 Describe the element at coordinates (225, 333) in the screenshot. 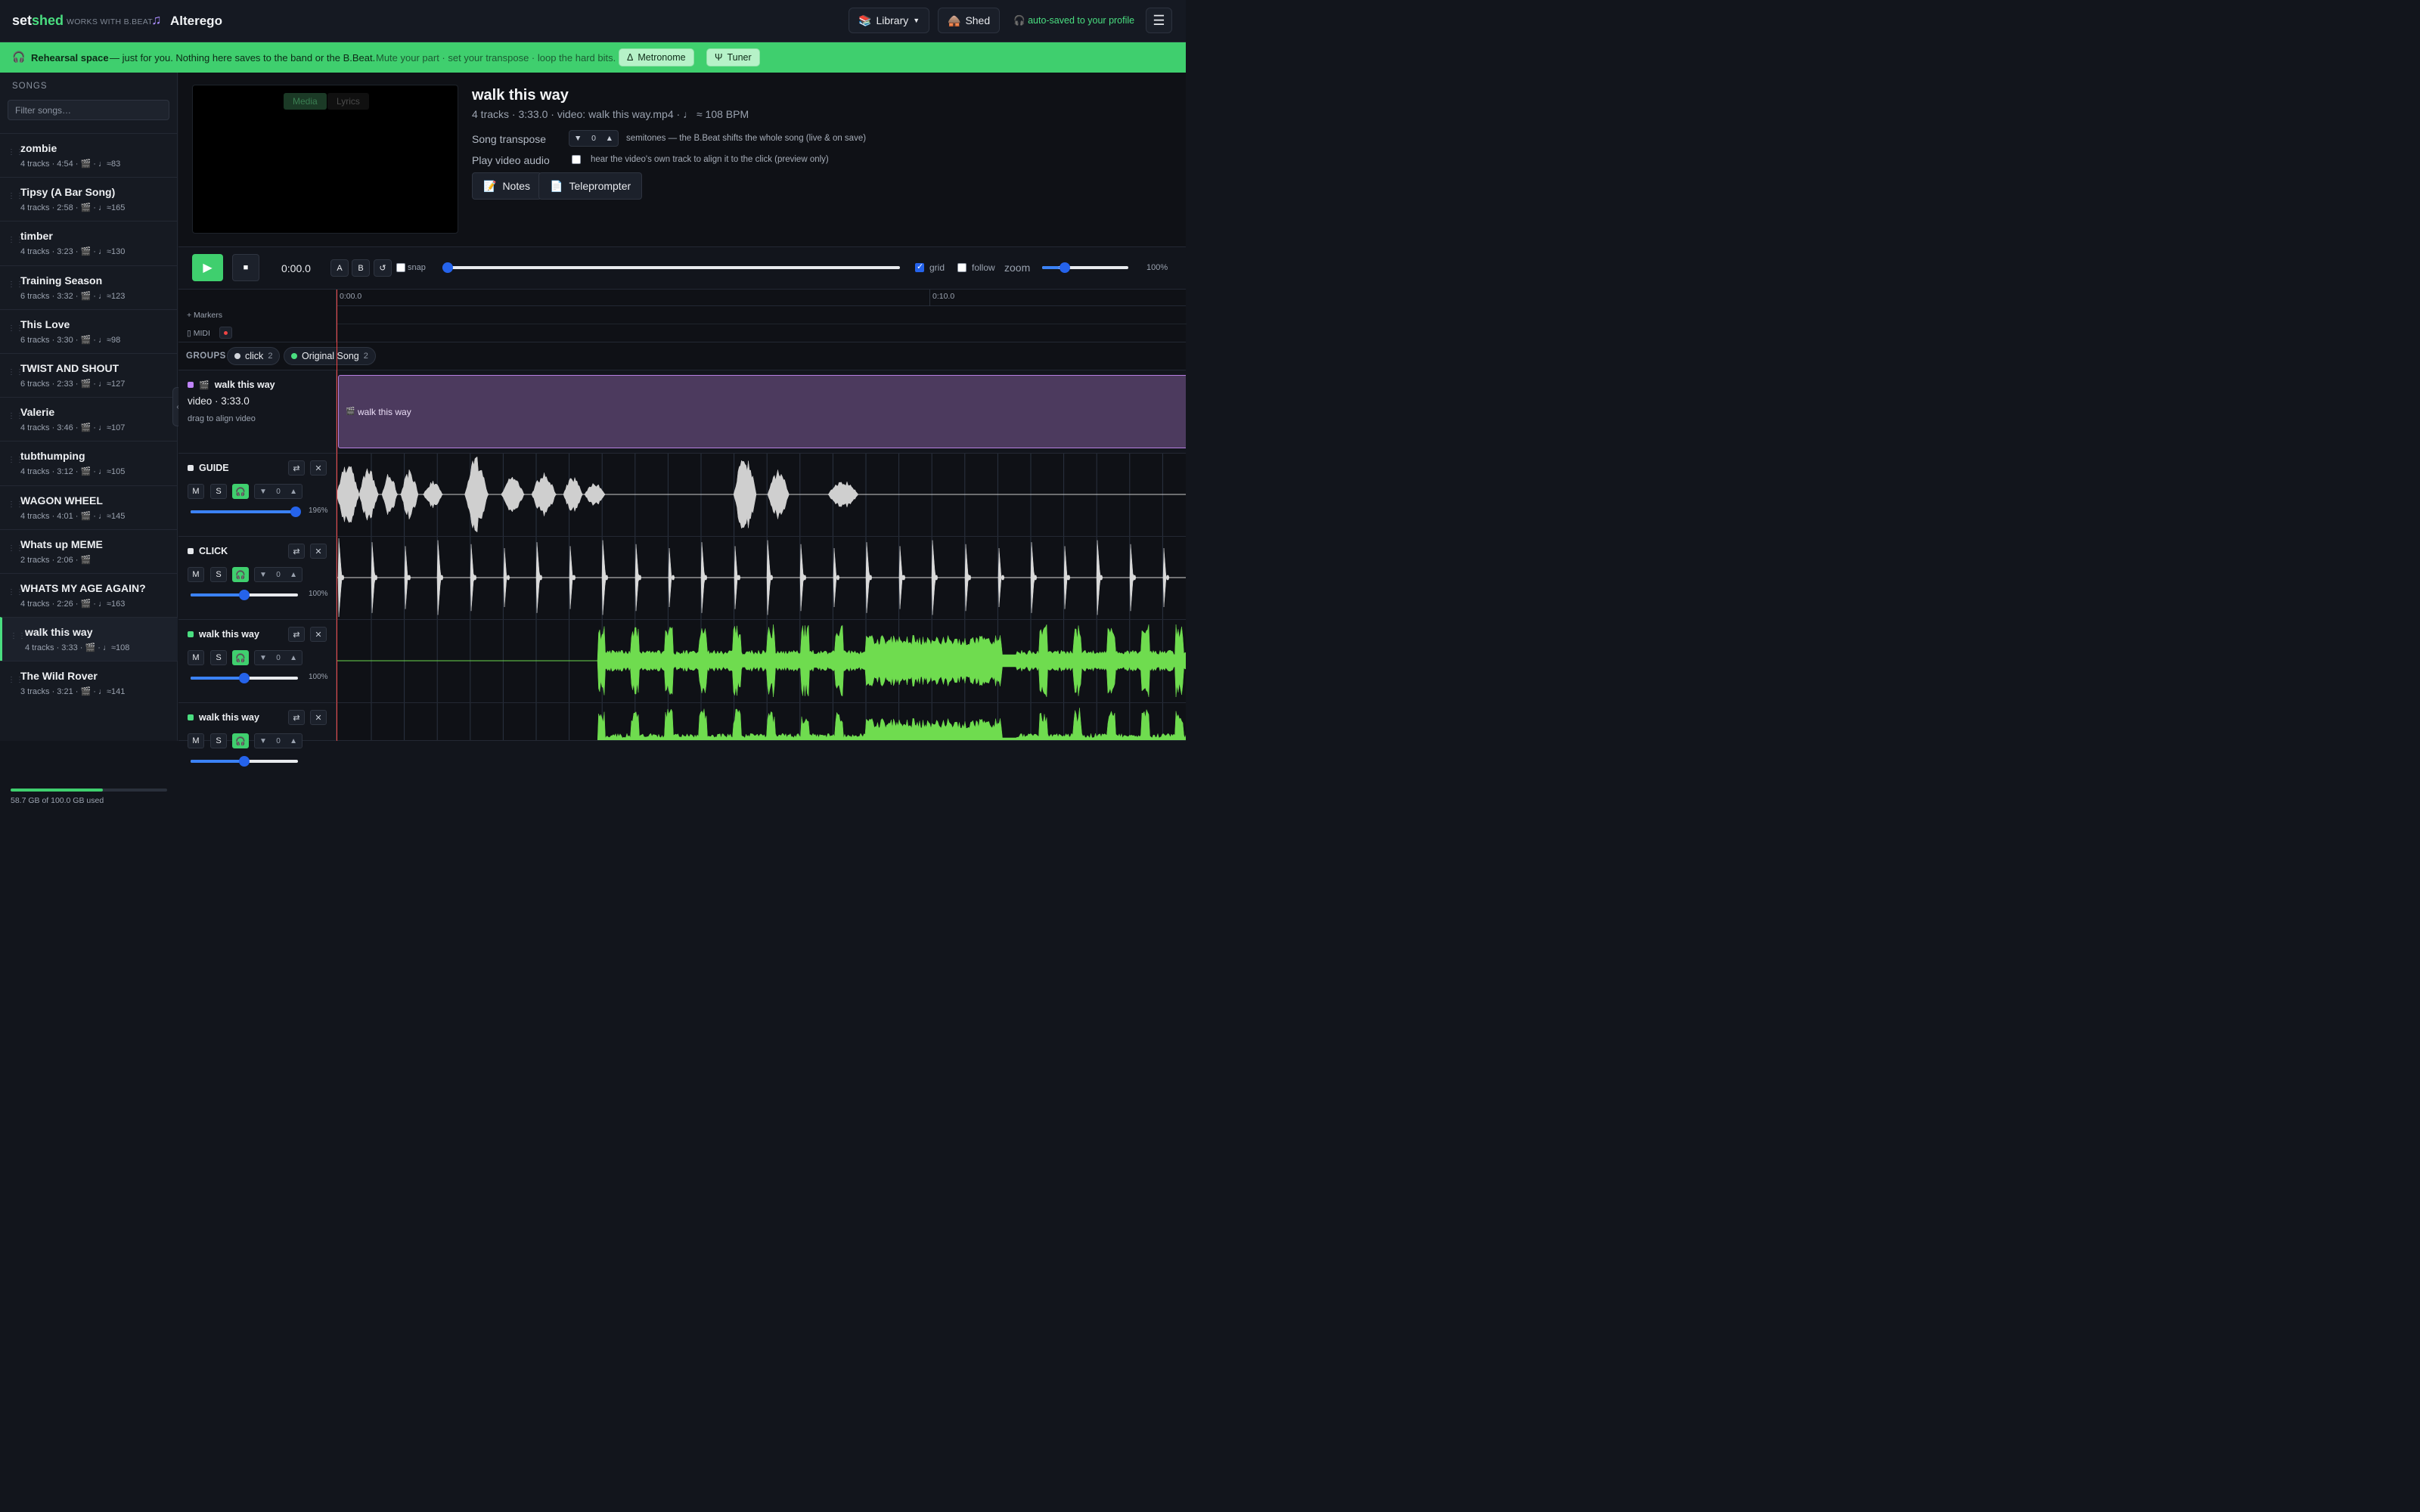

I see `midi-record-button` at that location.